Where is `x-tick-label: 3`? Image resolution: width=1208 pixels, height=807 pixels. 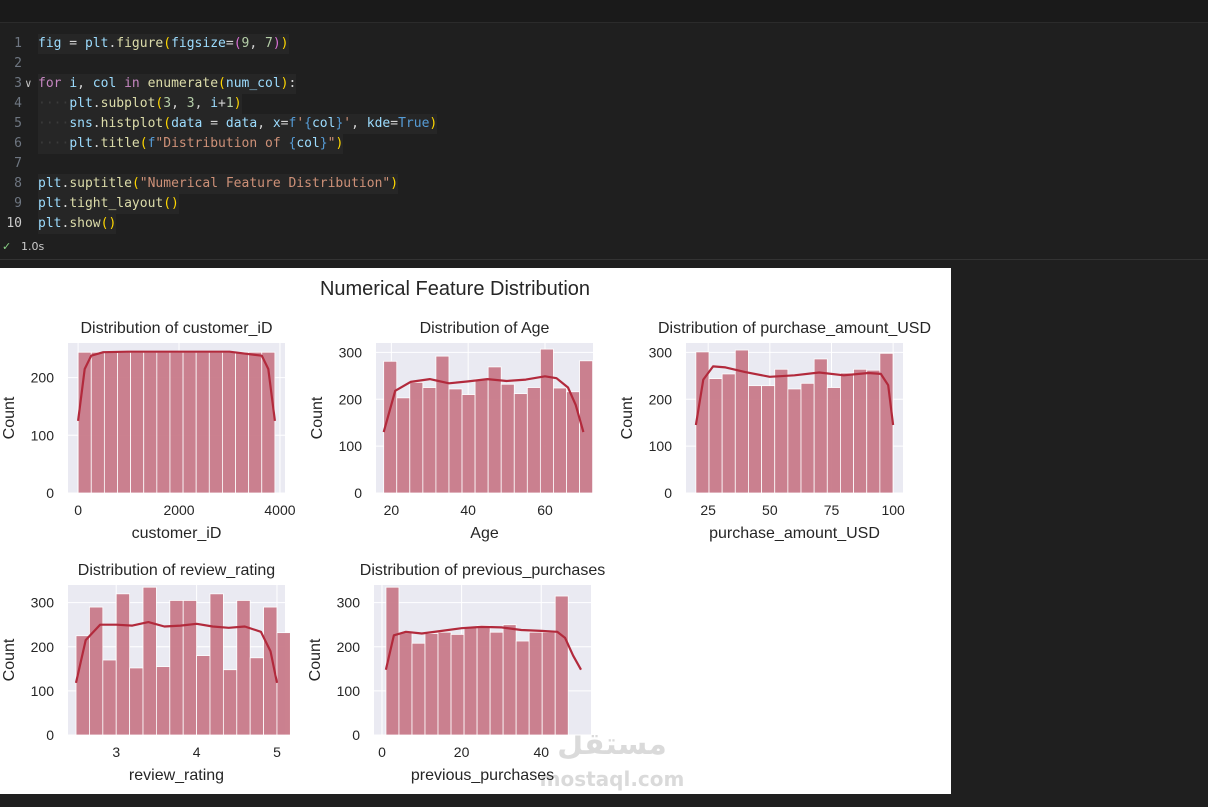 x-tick-label: 3 is located at coordinates (116, 752).